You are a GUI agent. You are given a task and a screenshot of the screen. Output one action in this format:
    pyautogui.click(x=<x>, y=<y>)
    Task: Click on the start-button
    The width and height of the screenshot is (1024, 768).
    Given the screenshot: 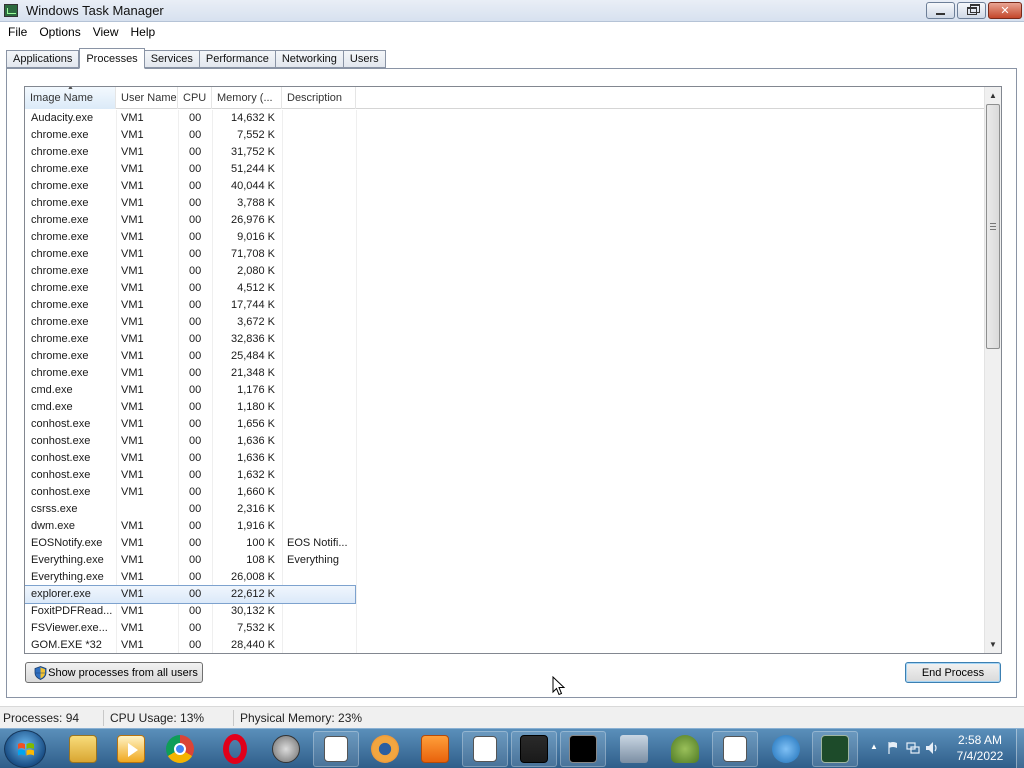 What is the action you would take?
    pyautogui.click(x=25, y=749)
    